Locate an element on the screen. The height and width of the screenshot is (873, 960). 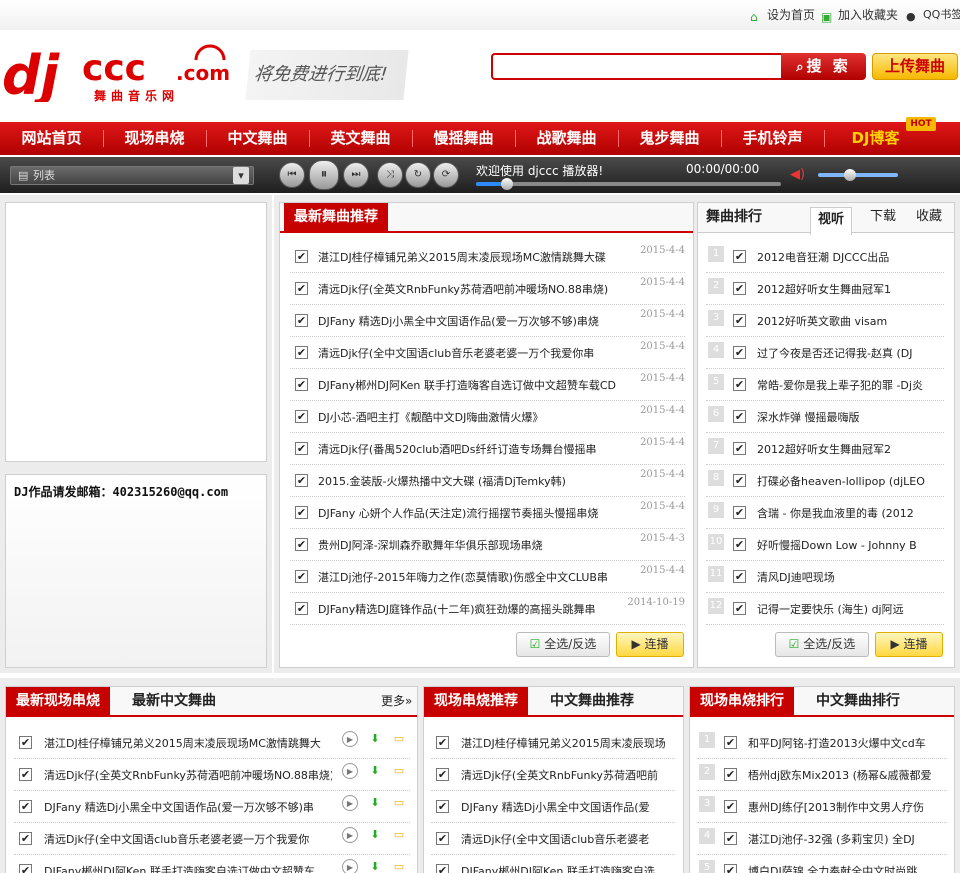
rank-row: 4 ✔ 湛江Dj池仔-32强 (多莉宝贝) 全DJ is located at coordinates (822, 839).